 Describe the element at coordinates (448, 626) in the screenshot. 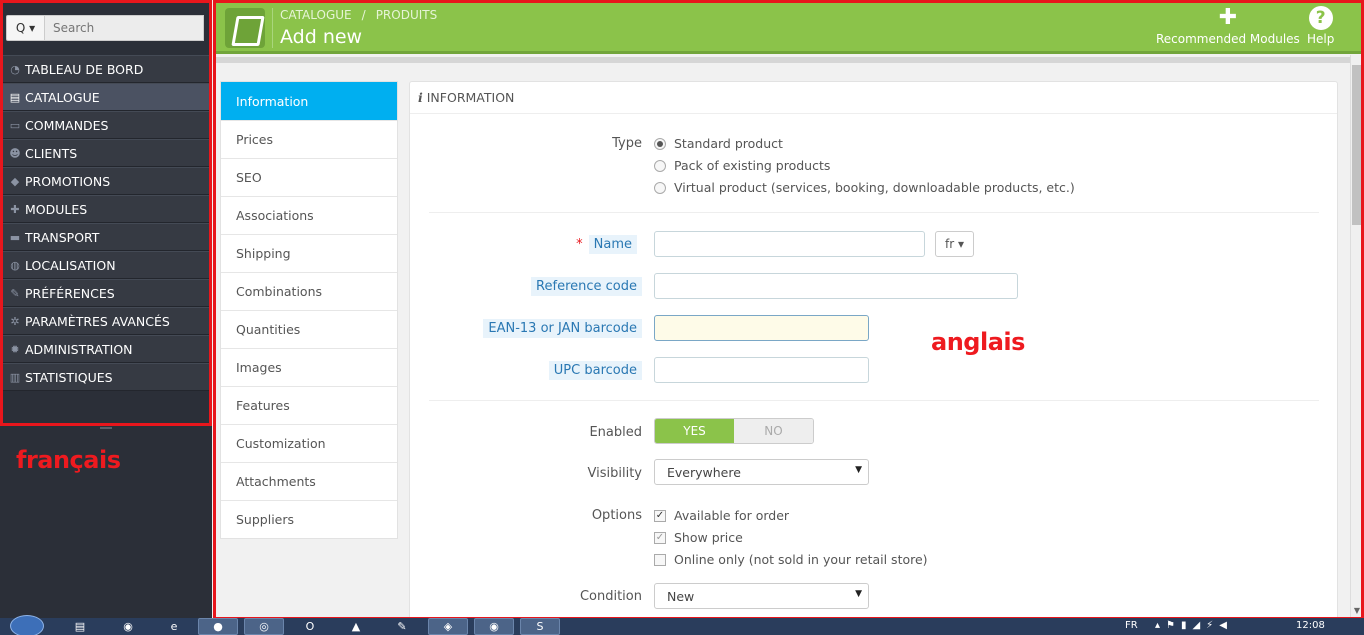

I see `app-icon: ◈` at that location.